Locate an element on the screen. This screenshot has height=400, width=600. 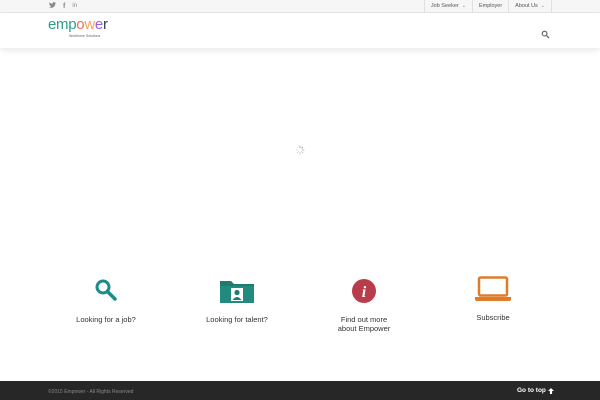
logo: empower Workforce Solutions is located at coordinates (78, 30).